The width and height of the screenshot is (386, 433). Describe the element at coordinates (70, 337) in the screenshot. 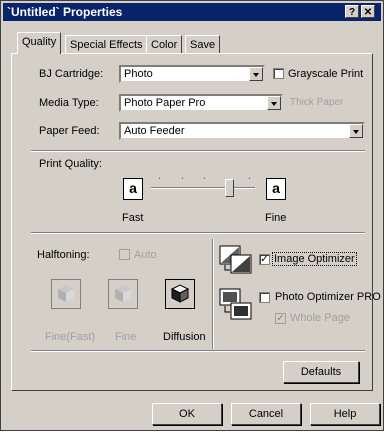

I see `fine-fast-label: Fine(Fast)` at that location.